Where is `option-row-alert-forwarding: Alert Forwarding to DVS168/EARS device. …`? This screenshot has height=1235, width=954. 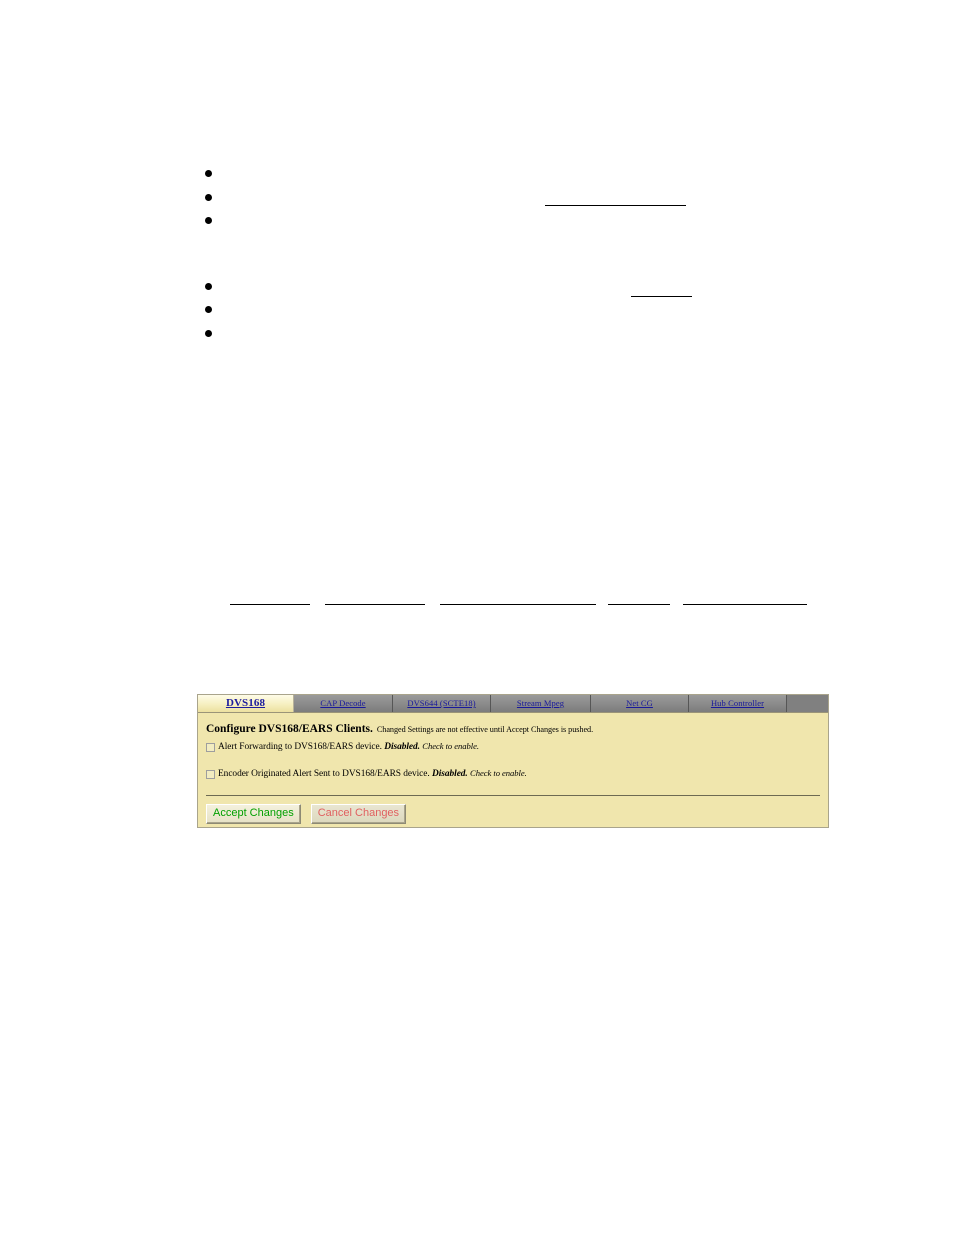
option-row-alert-forwarding: Alert Forwarding to DVS168/EARS device. … is located at coordinates (513, 746).